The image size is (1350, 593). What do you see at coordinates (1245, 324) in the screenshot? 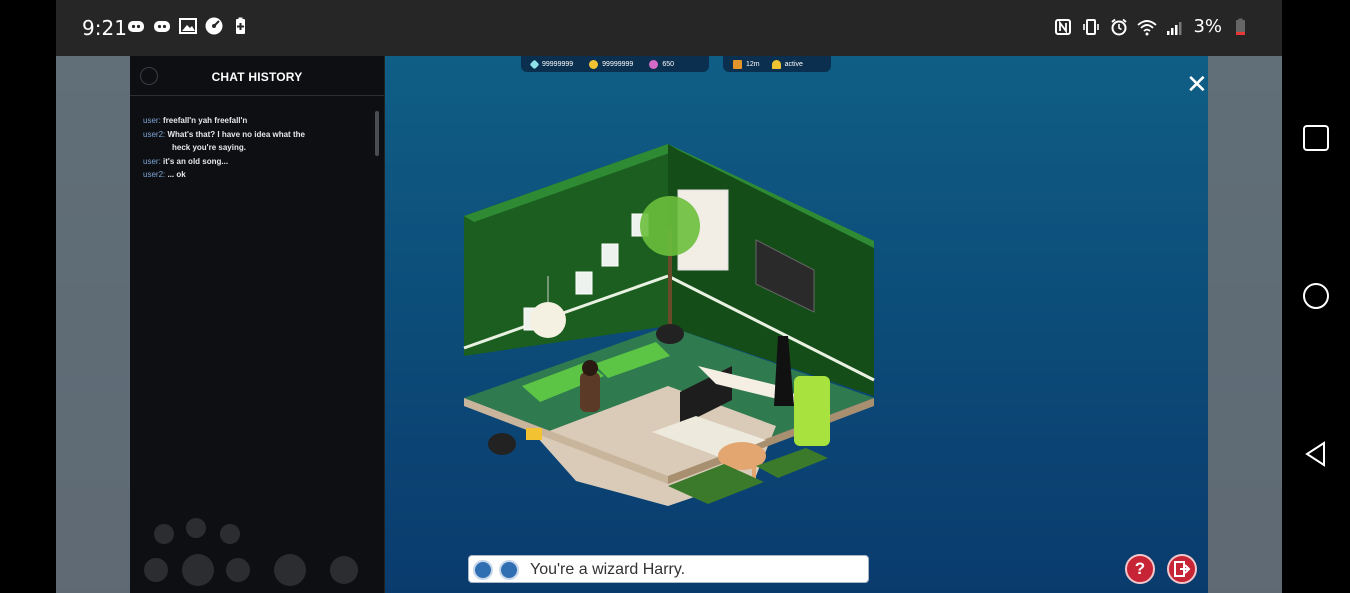
I see `right-overlay` at bounding box center [1245, 324].